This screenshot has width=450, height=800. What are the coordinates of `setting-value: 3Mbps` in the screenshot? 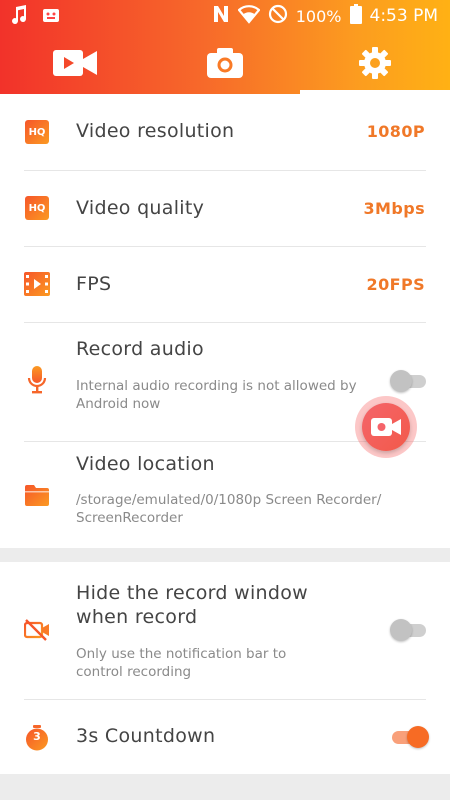 It's located at (394, 208).